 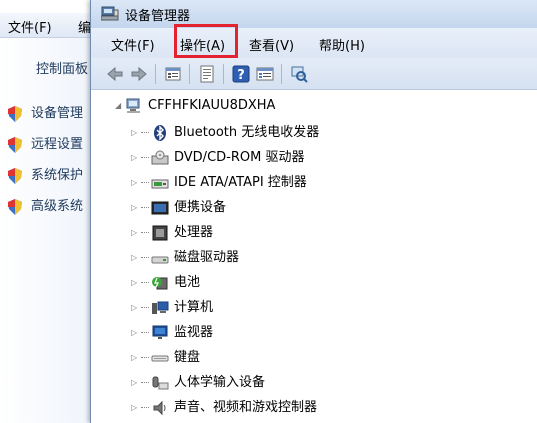 What do you see at coordinates (200, 207) in the screenshot?
I see `device-label: 便携设备` at bounding box center [200, 207].